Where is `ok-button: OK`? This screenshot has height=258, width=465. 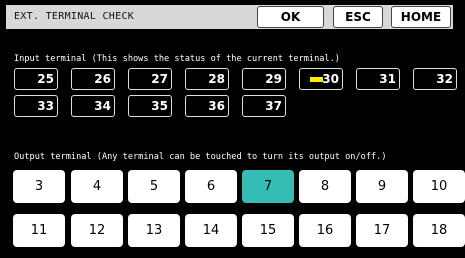
ok-button: OK is located at coordinates (290, 17).